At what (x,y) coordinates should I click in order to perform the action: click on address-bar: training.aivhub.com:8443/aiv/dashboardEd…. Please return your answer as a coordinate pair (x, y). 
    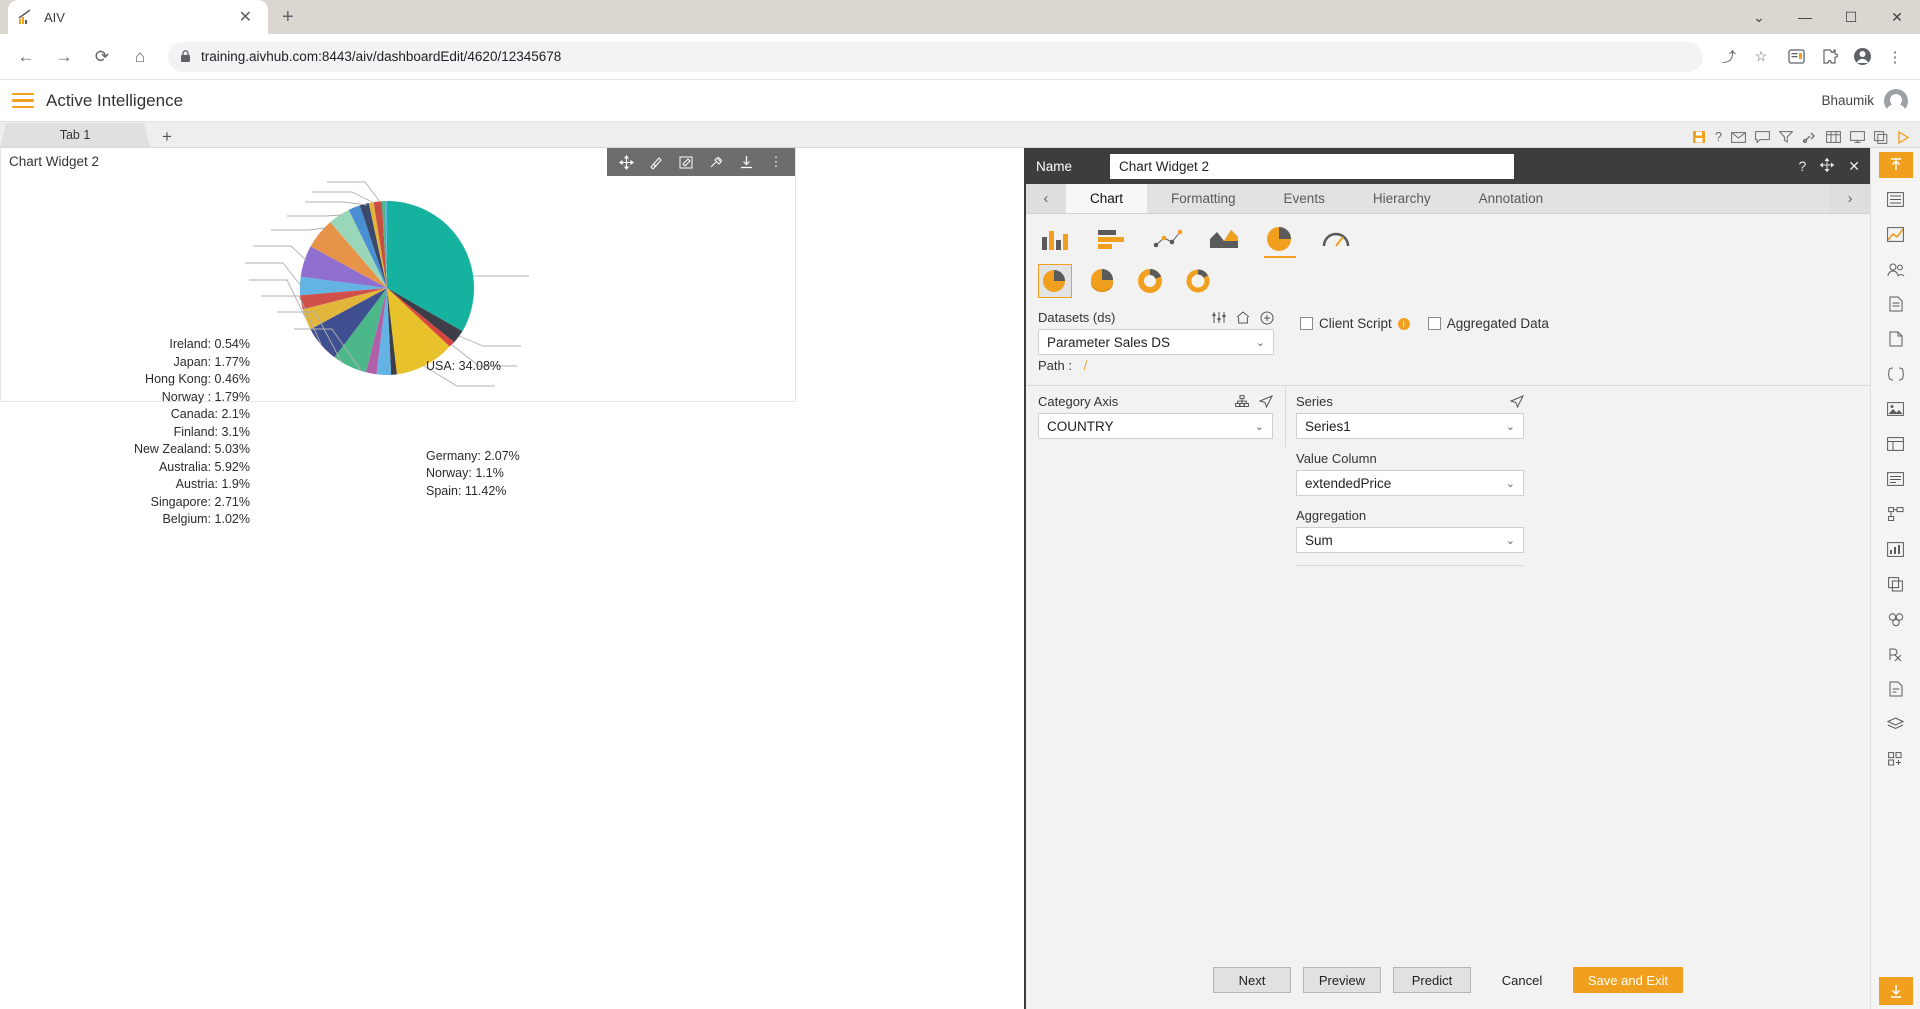
    Looking at the image, I should click on (935, 56).